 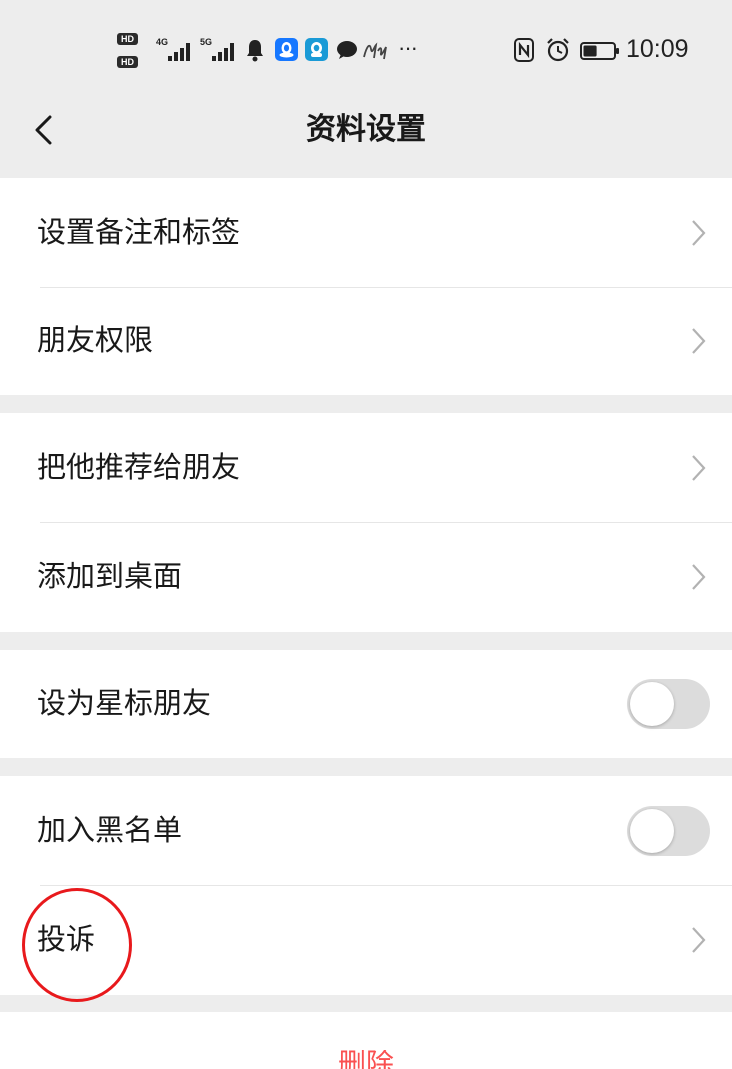 What do you see at coordinates (366, 341) in the screenshot?
I see `row-friend-permissions: 朋友权限` at bounding box center [366, 341].